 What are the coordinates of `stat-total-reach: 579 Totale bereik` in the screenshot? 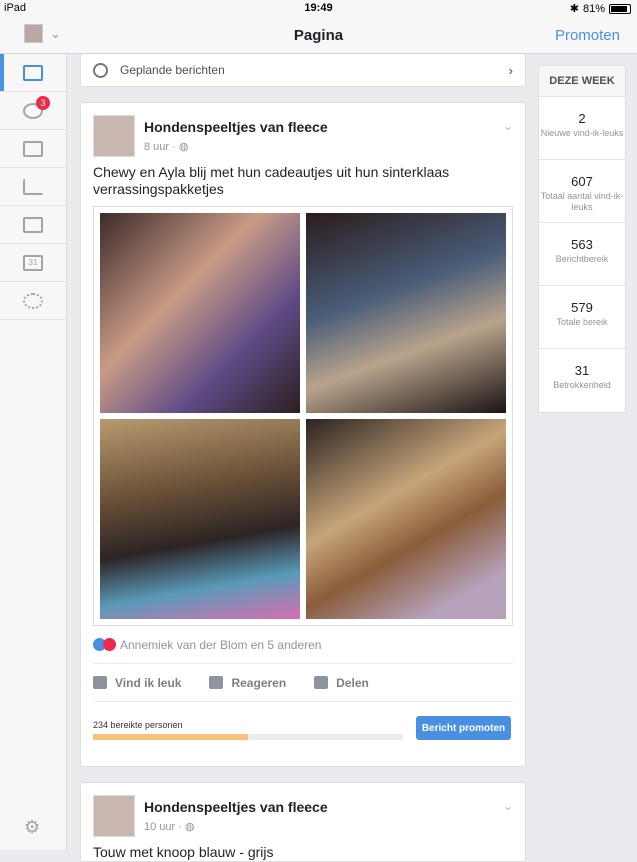 It's located at (582, 317).